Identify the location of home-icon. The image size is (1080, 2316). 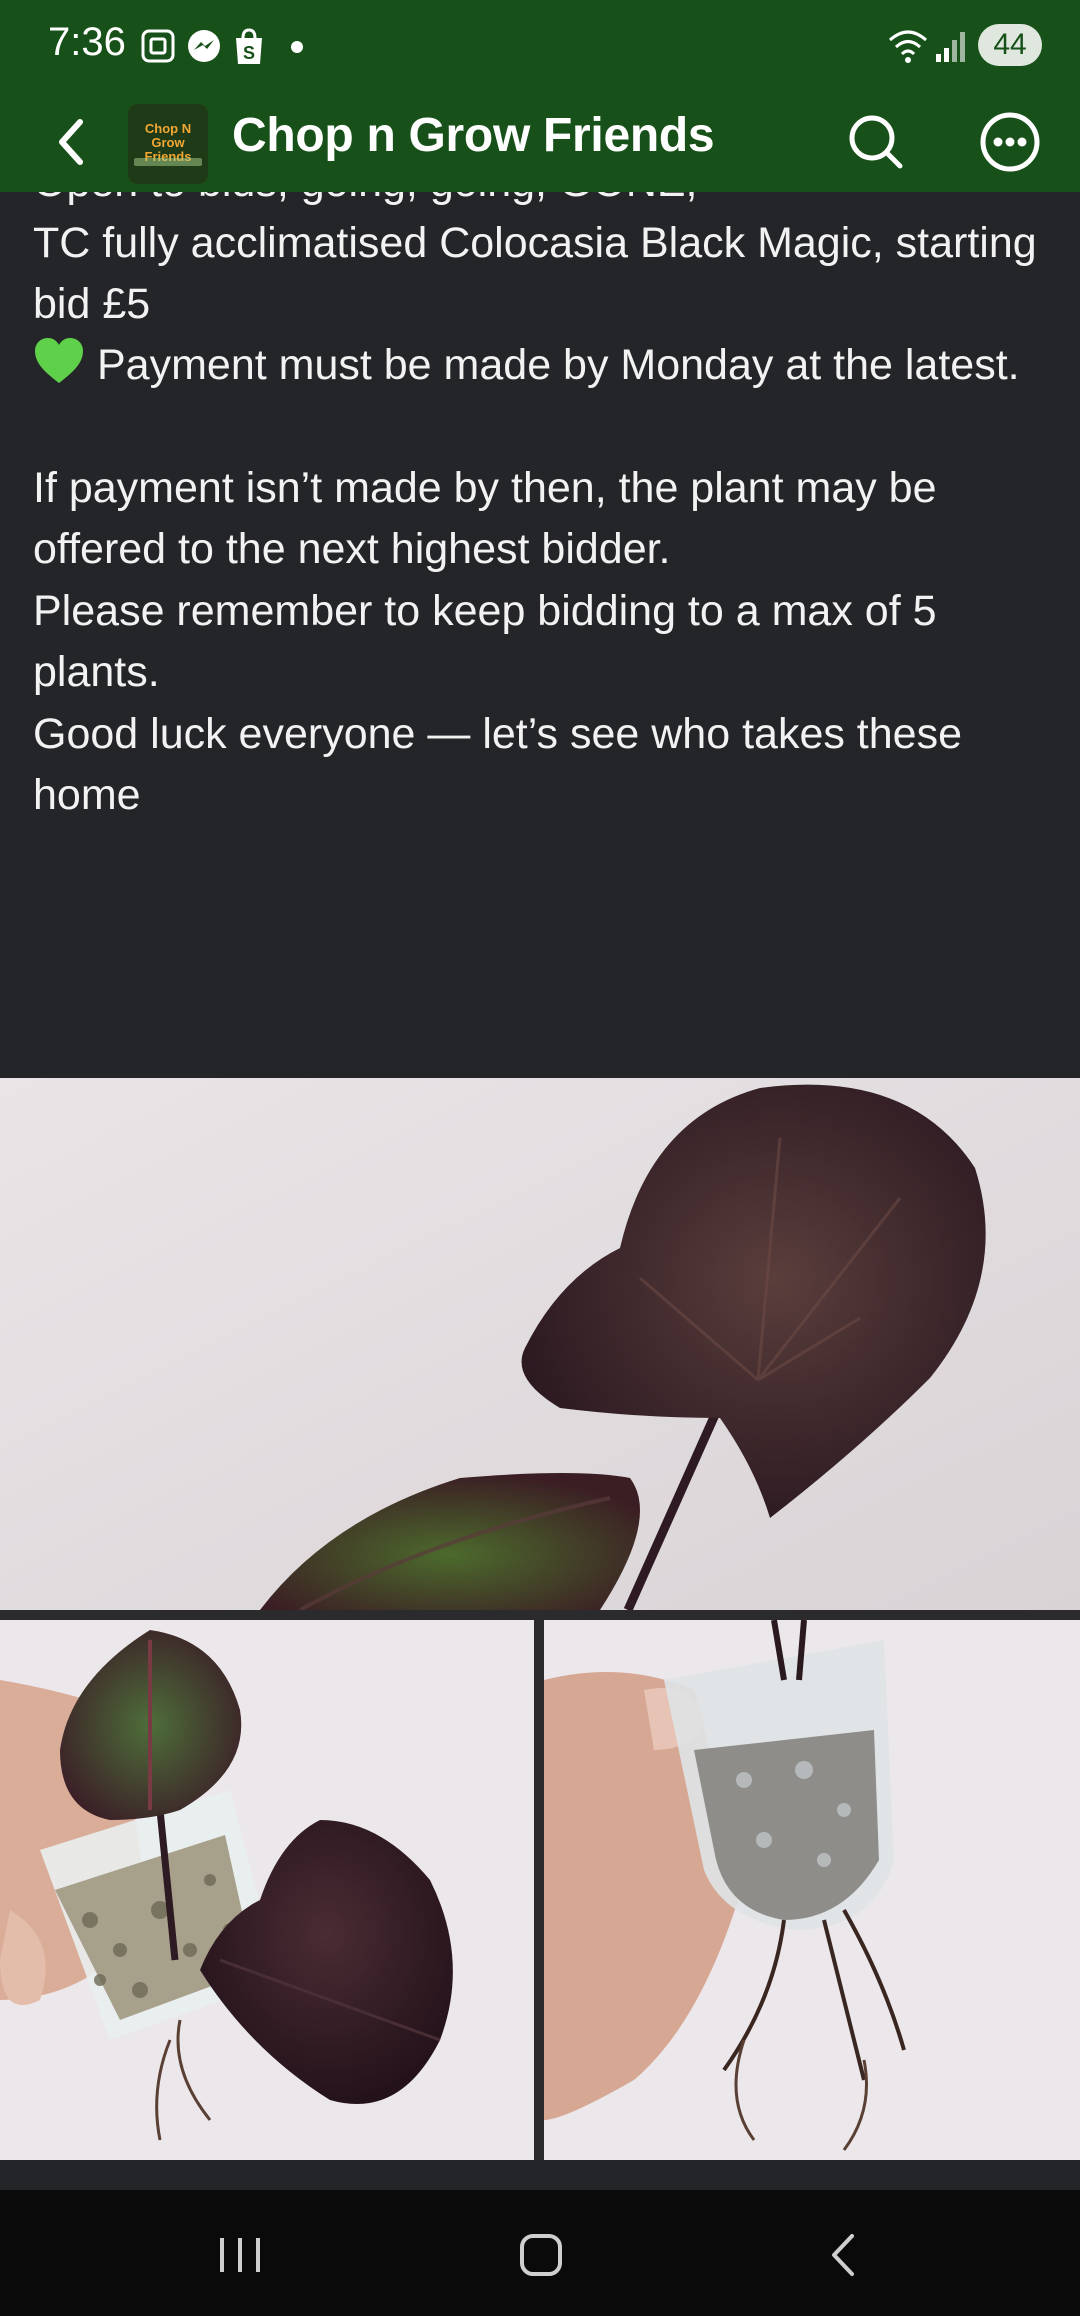
(541, 2255).